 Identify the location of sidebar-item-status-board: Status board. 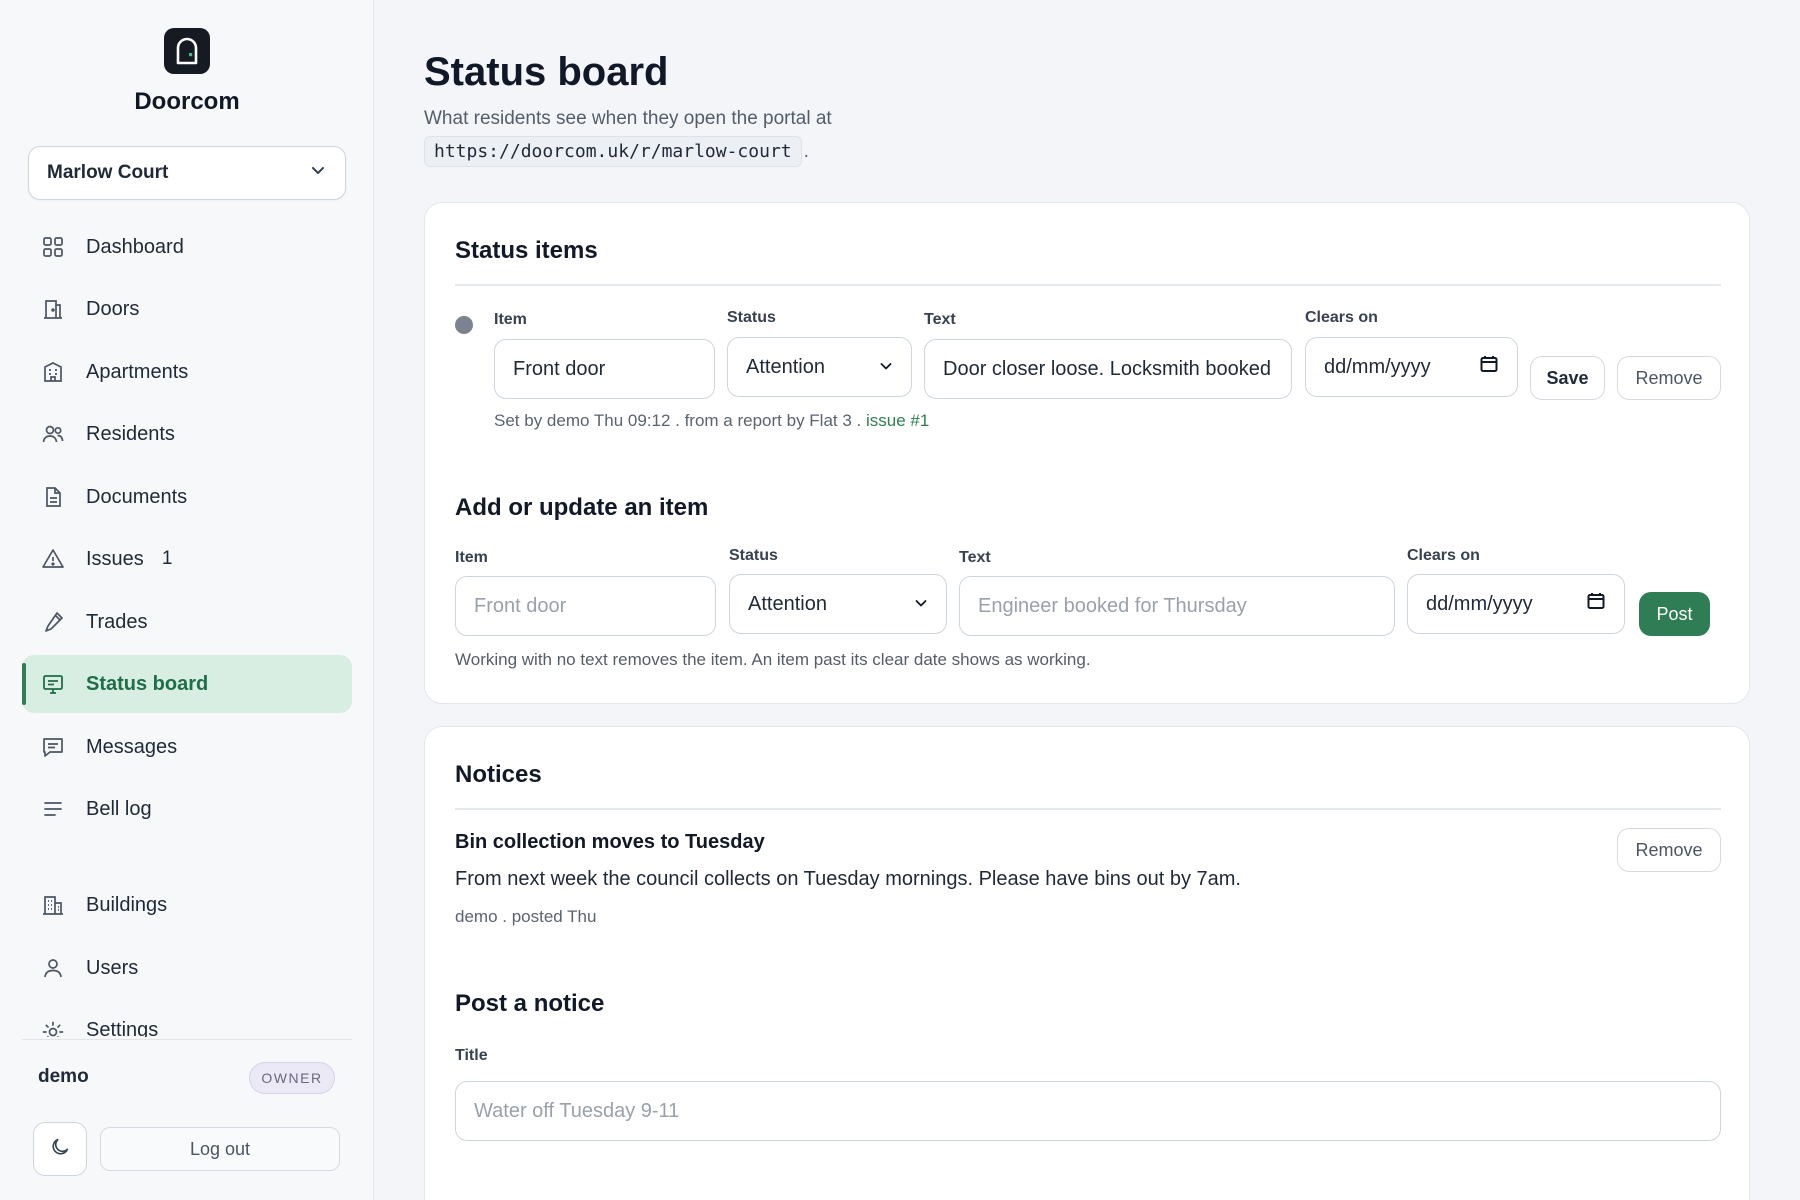
(187, 684).